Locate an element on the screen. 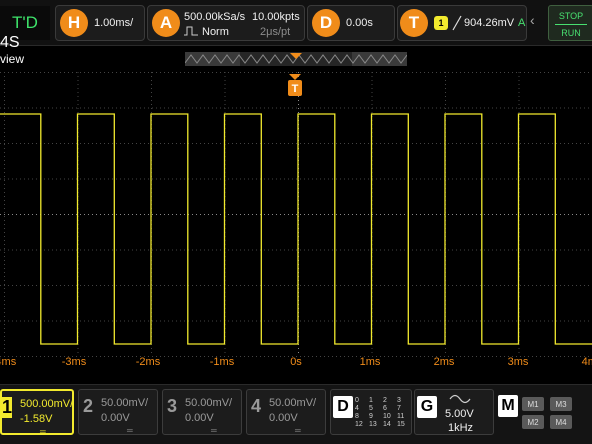 The width and height of the screenshot is (592, 444). trigger-marker: T is located at coordinates (295, 85).